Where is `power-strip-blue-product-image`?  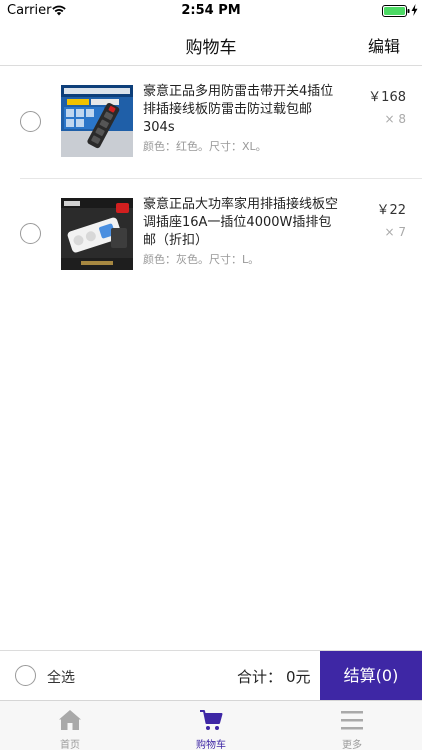
power-strip-blue-product-image is located at coordinates (97, 121).